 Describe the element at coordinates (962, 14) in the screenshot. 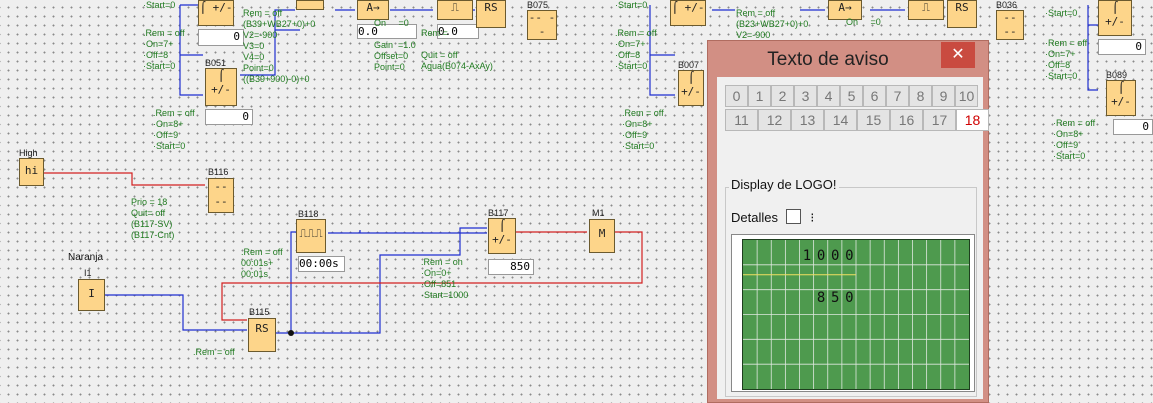

I see `rs3-block-top: RS` at that location.